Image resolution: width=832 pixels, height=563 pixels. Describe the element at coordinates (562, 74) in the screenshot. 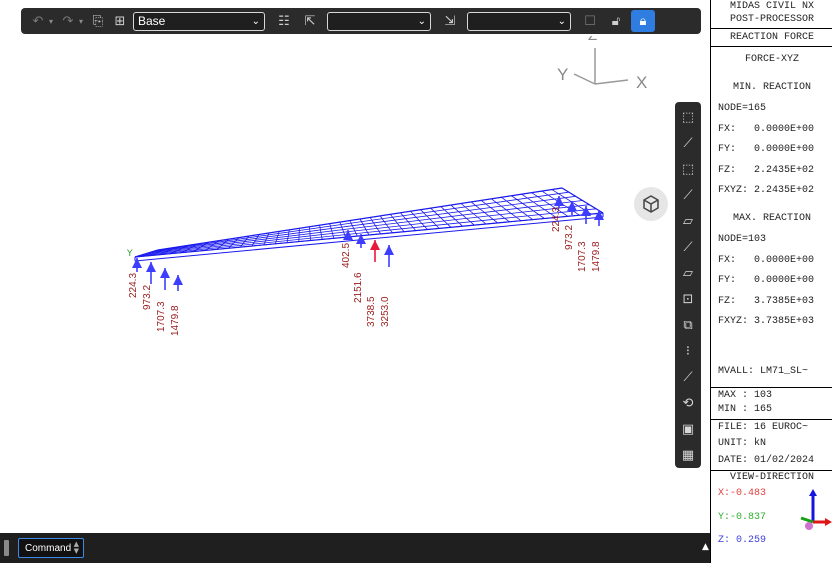

I see `axis-y-label: Y` at that location.